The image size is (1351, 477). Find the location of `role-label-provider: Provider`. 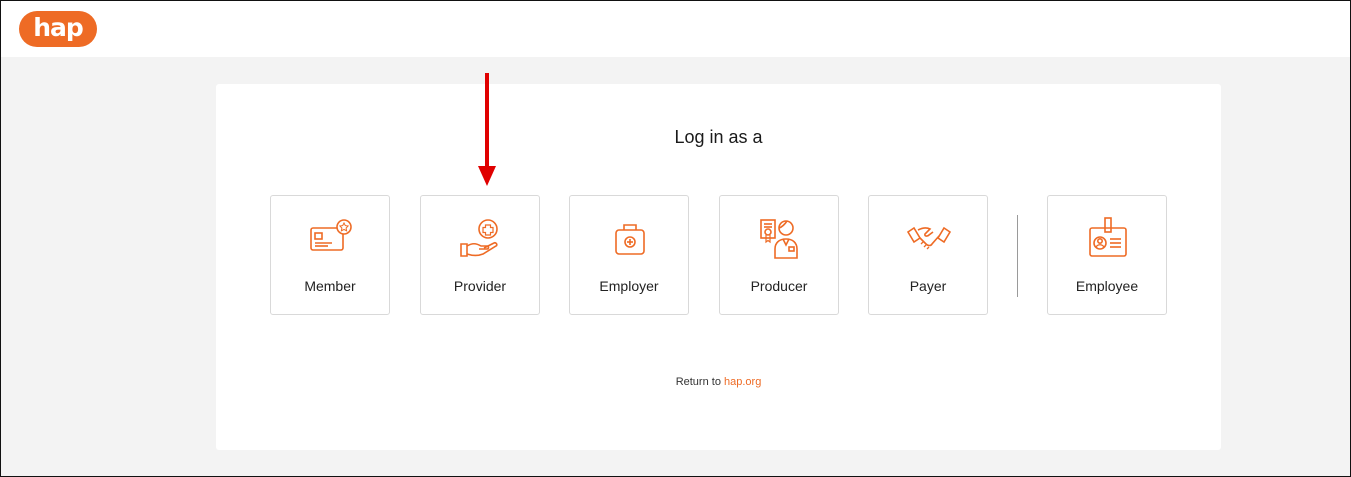

role-label-provider: Provider is located at coordinates (480, 286).